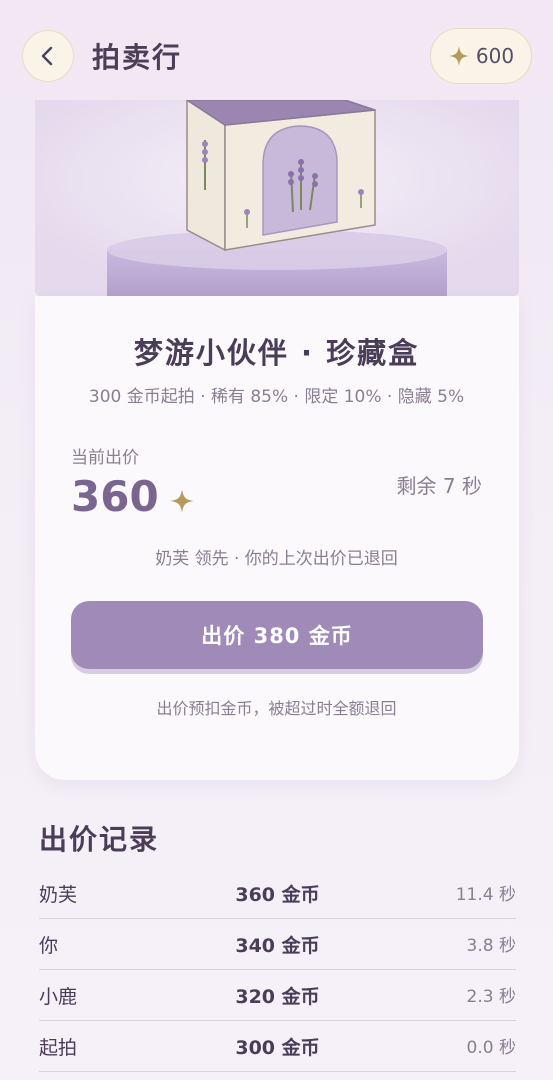 This screenshot has width=553, height=1080. I want to click on leader-status: 奶芙 领先 · 你的上次出价已退回, so click(276, 559).